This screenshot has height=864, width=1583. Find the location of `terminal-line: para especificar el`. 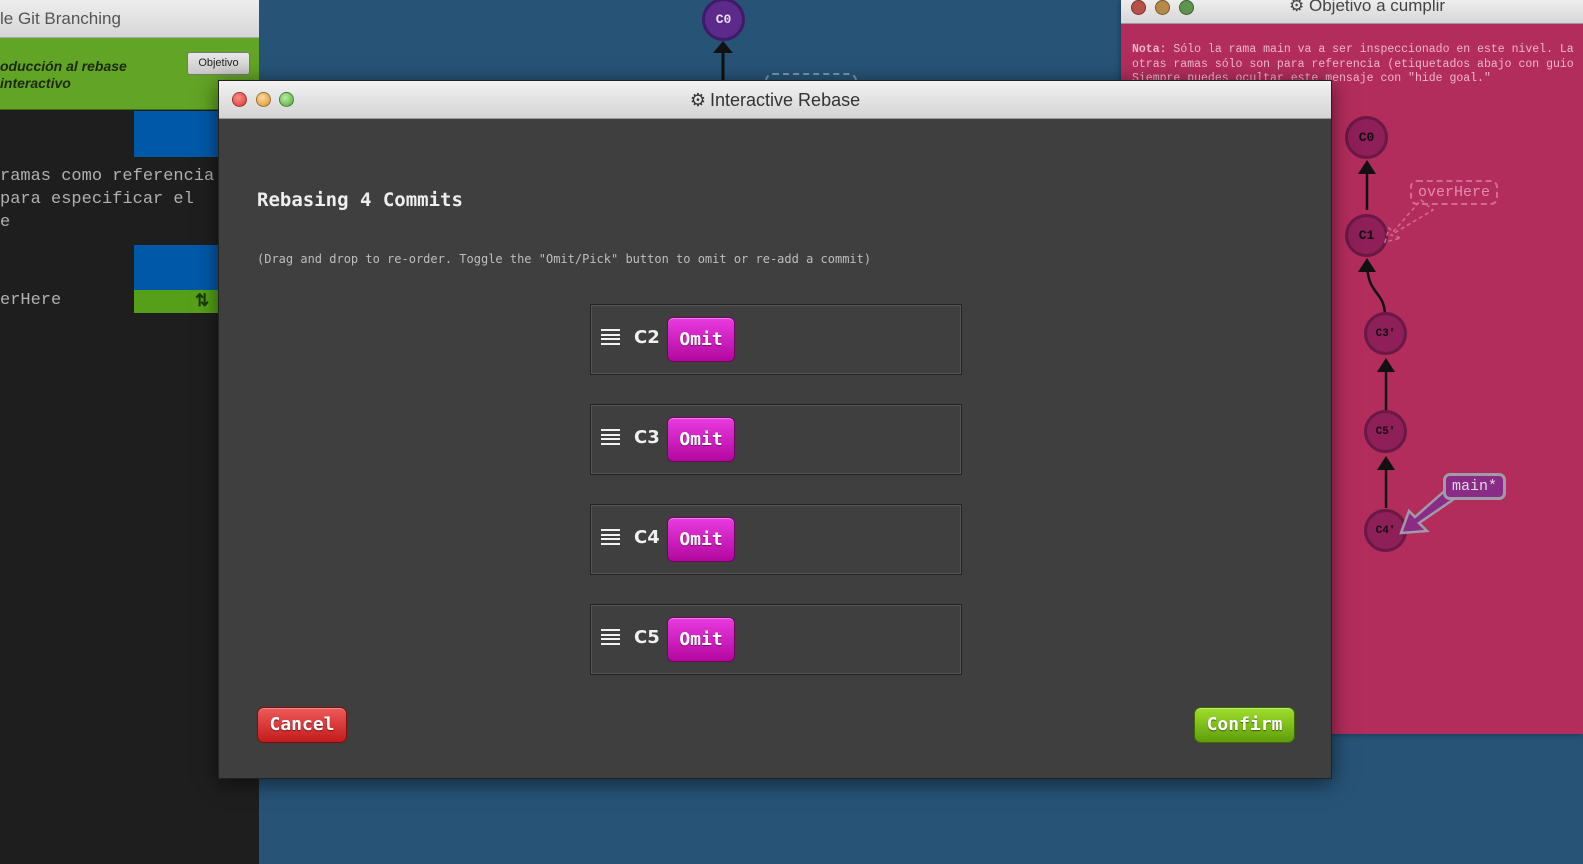

terminal-line: para especificar el is located at coordinates (97, 199).